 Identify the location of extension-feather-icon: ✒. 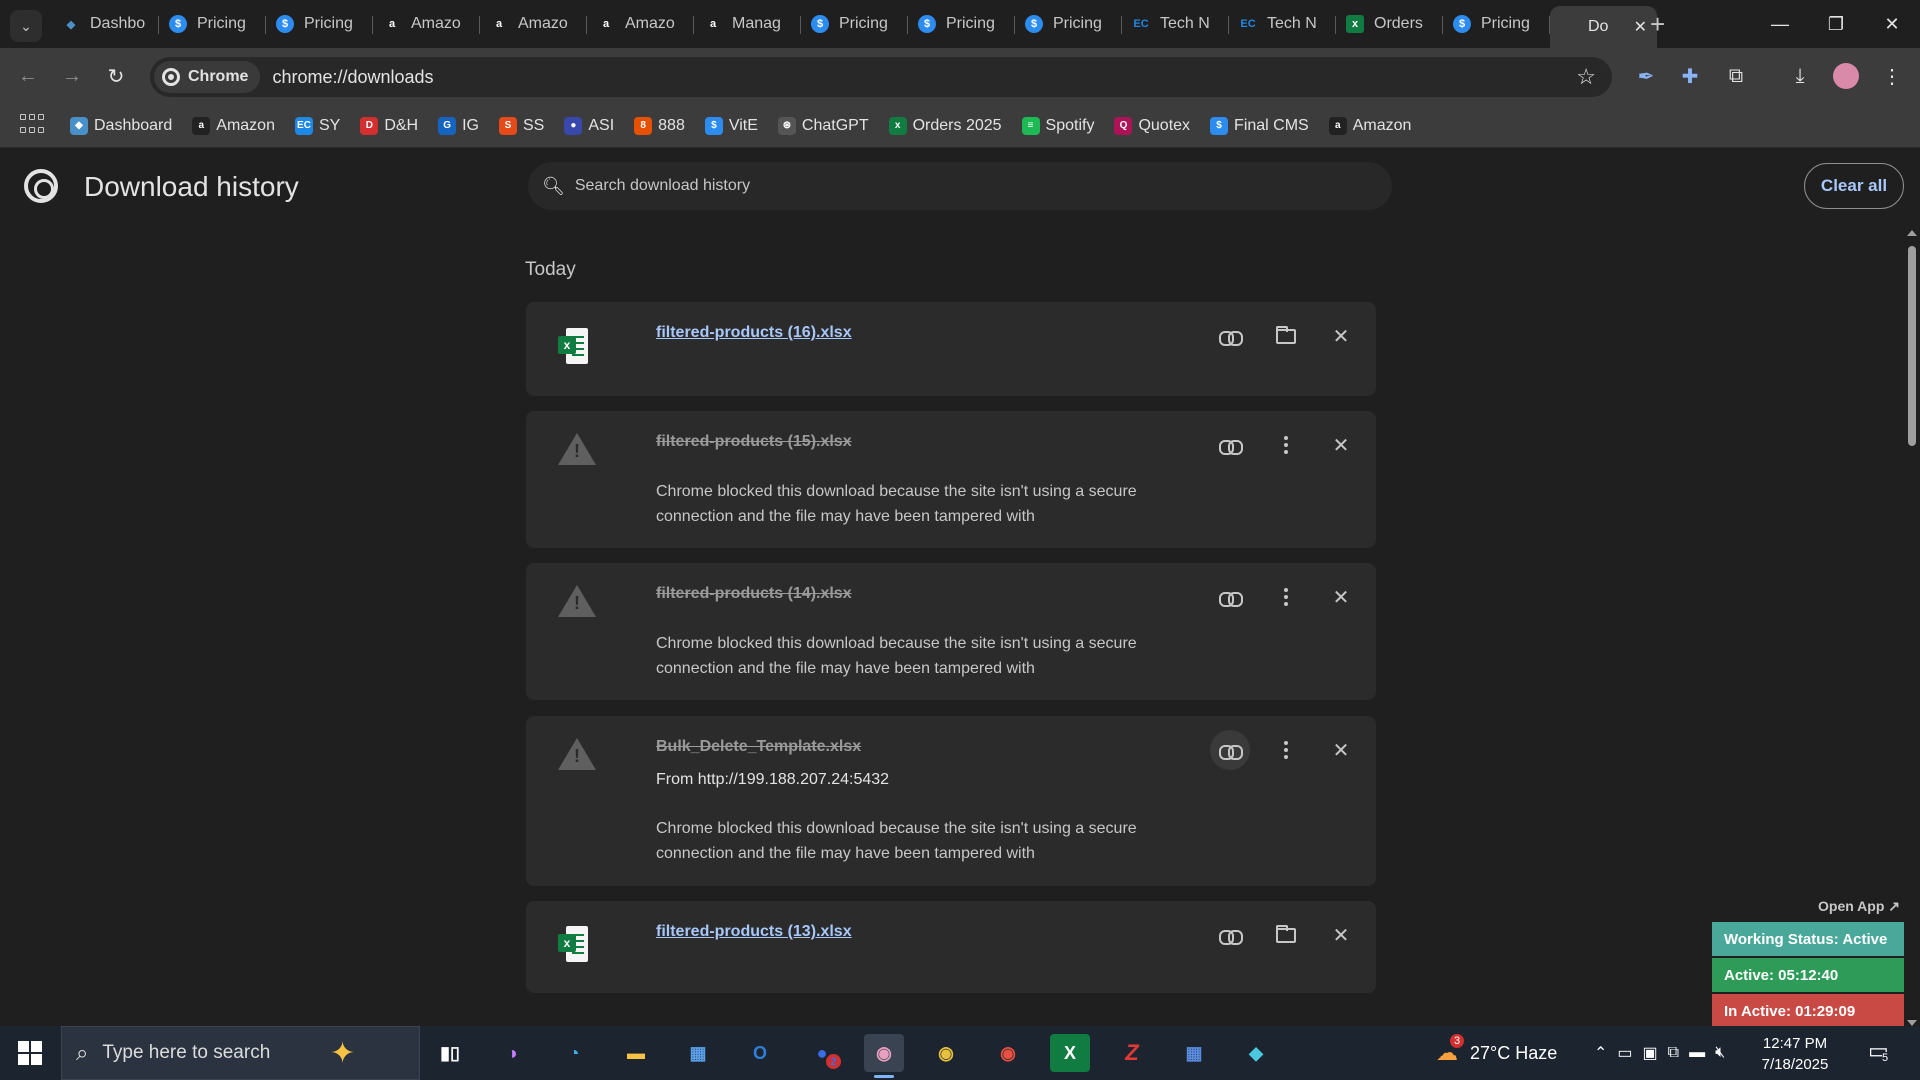
(1646, 76).